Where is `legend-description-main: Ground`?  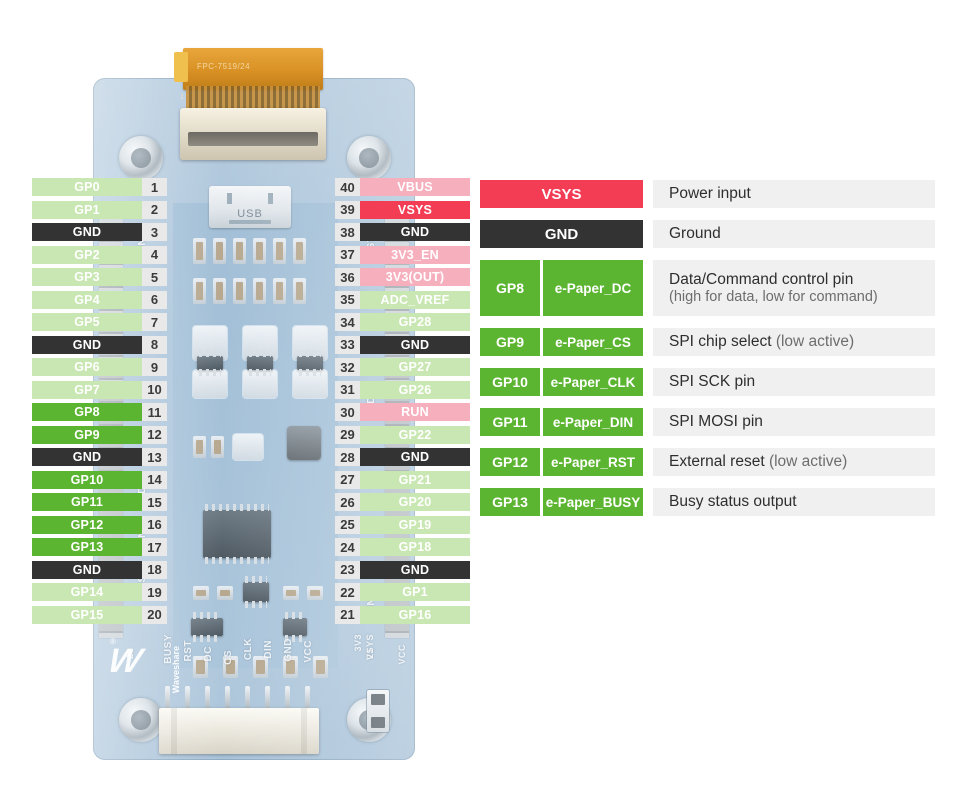 legend-description-main: Ground is located at coordinates (695, 233).